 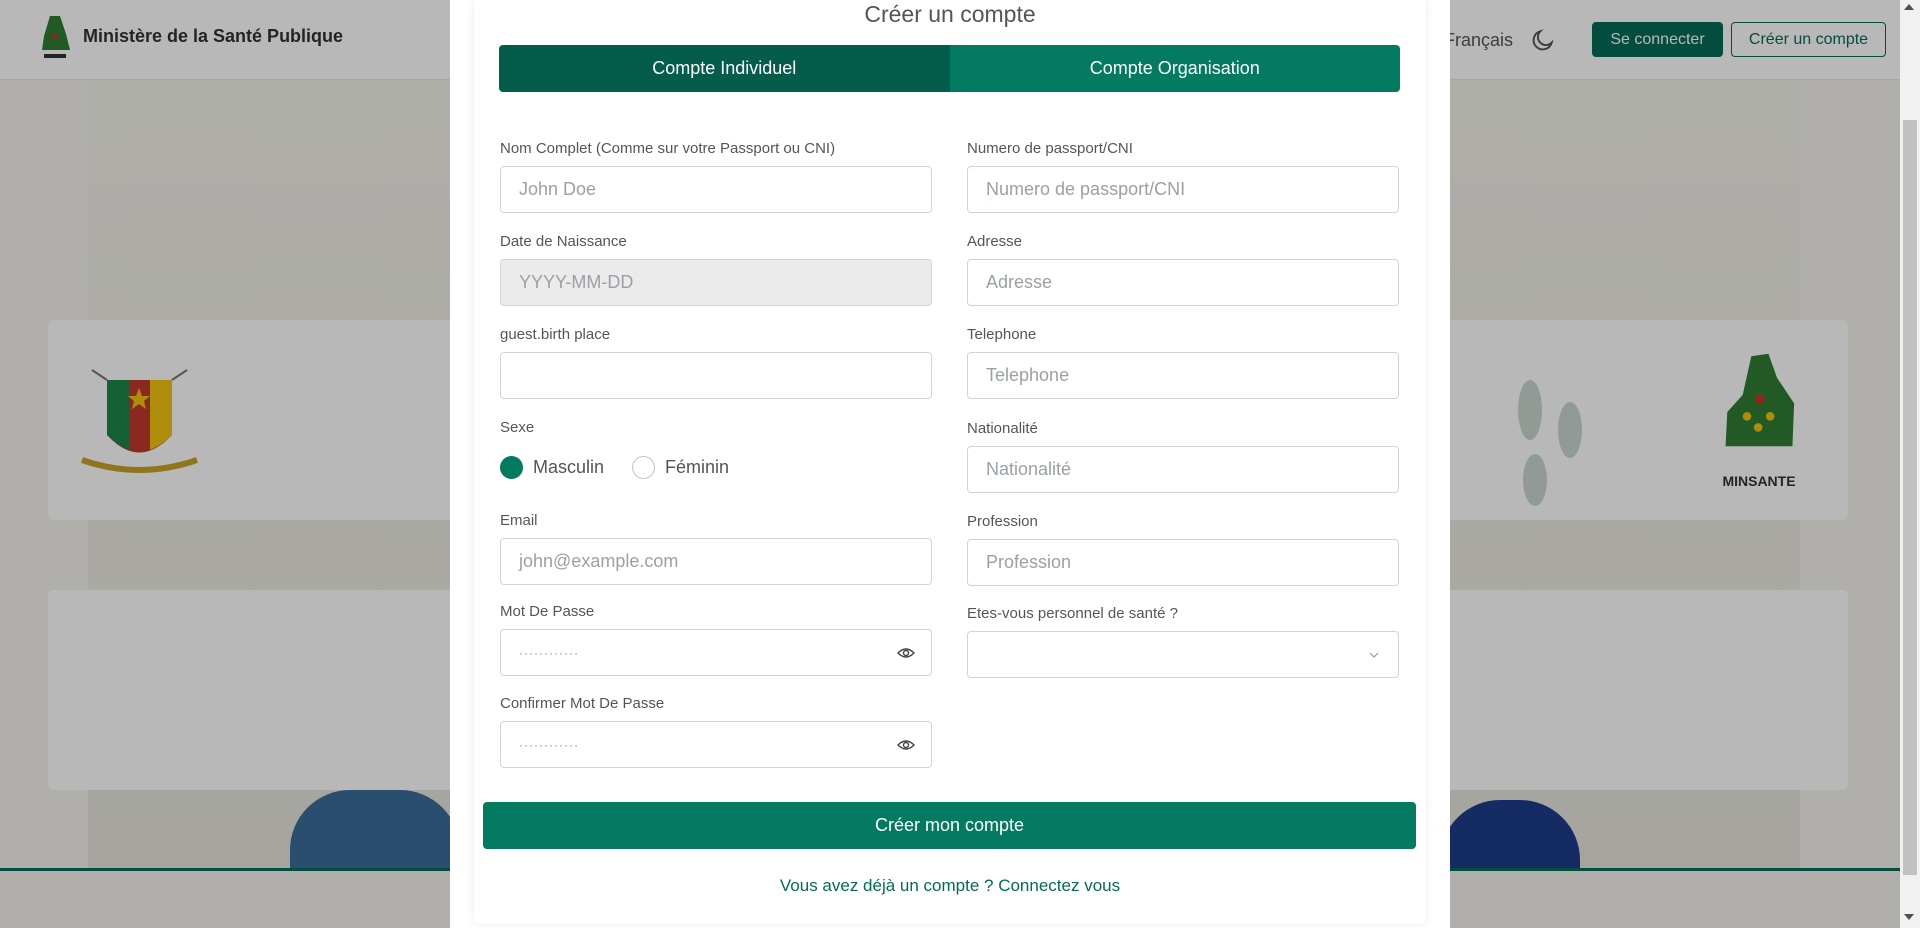 I want to click on phone-field: Telephone Telephone, so click(x=1183, y=362).